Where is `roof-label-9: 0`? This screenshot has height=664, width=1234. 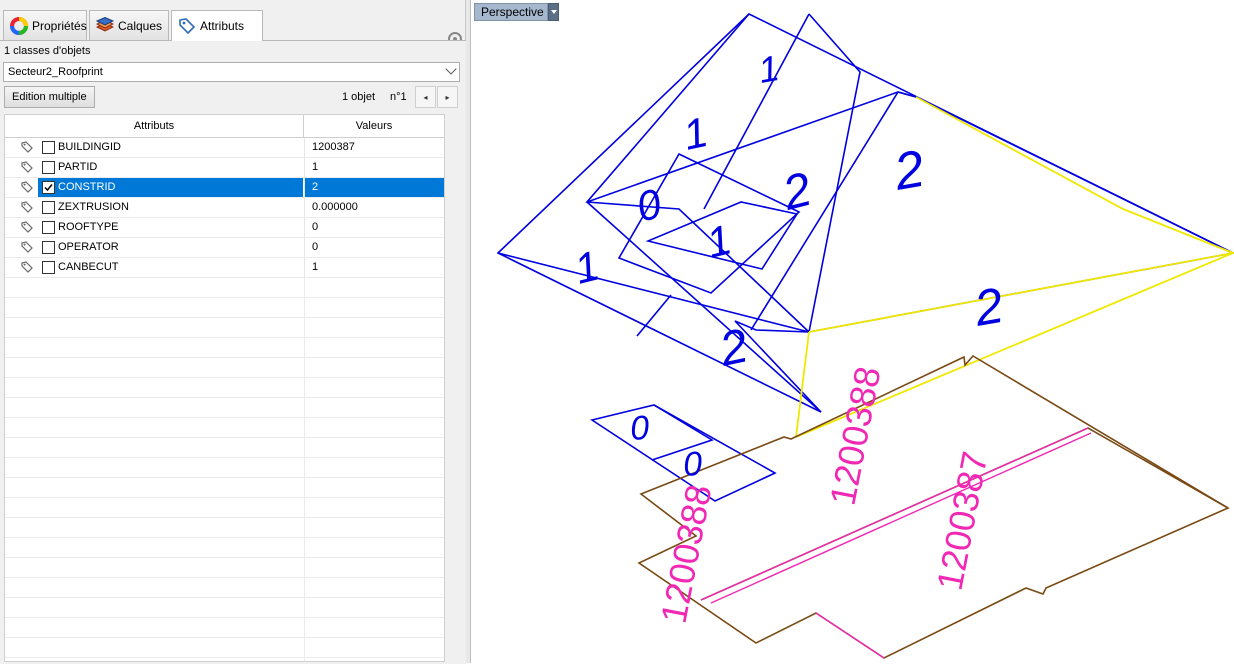
roof-label-9: 0 is located at coordinates (640, 428).